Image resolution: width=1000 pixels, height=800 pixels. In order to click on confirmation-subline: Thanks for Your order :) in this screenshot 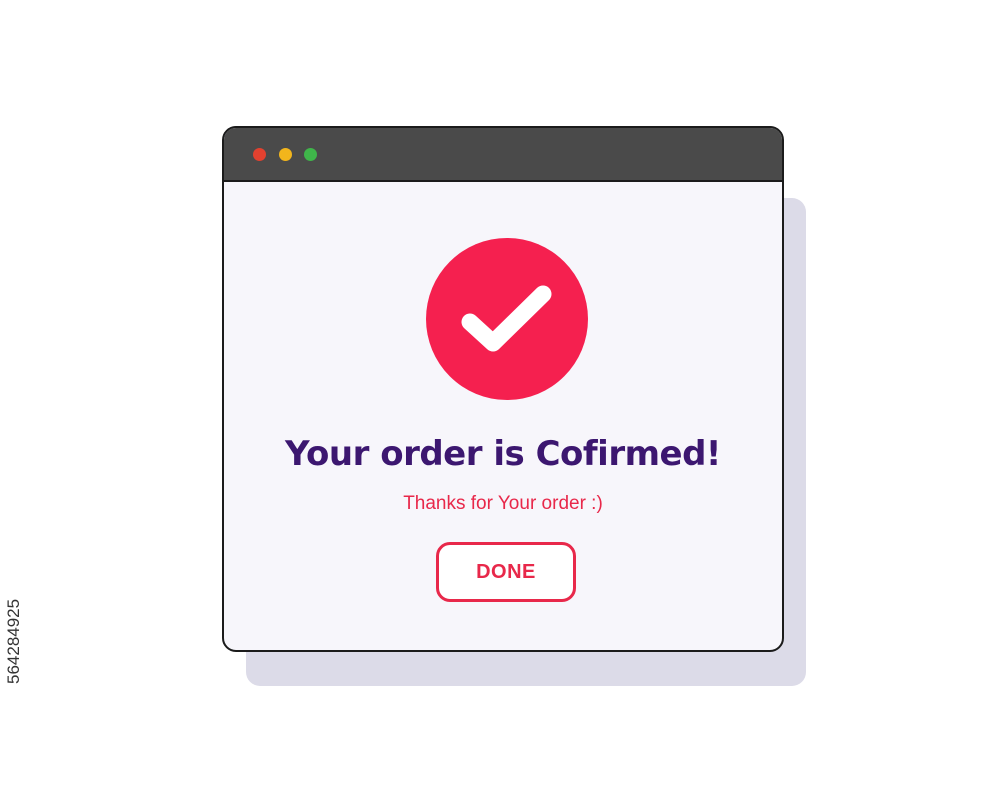, I will do `click(503, 503)`.